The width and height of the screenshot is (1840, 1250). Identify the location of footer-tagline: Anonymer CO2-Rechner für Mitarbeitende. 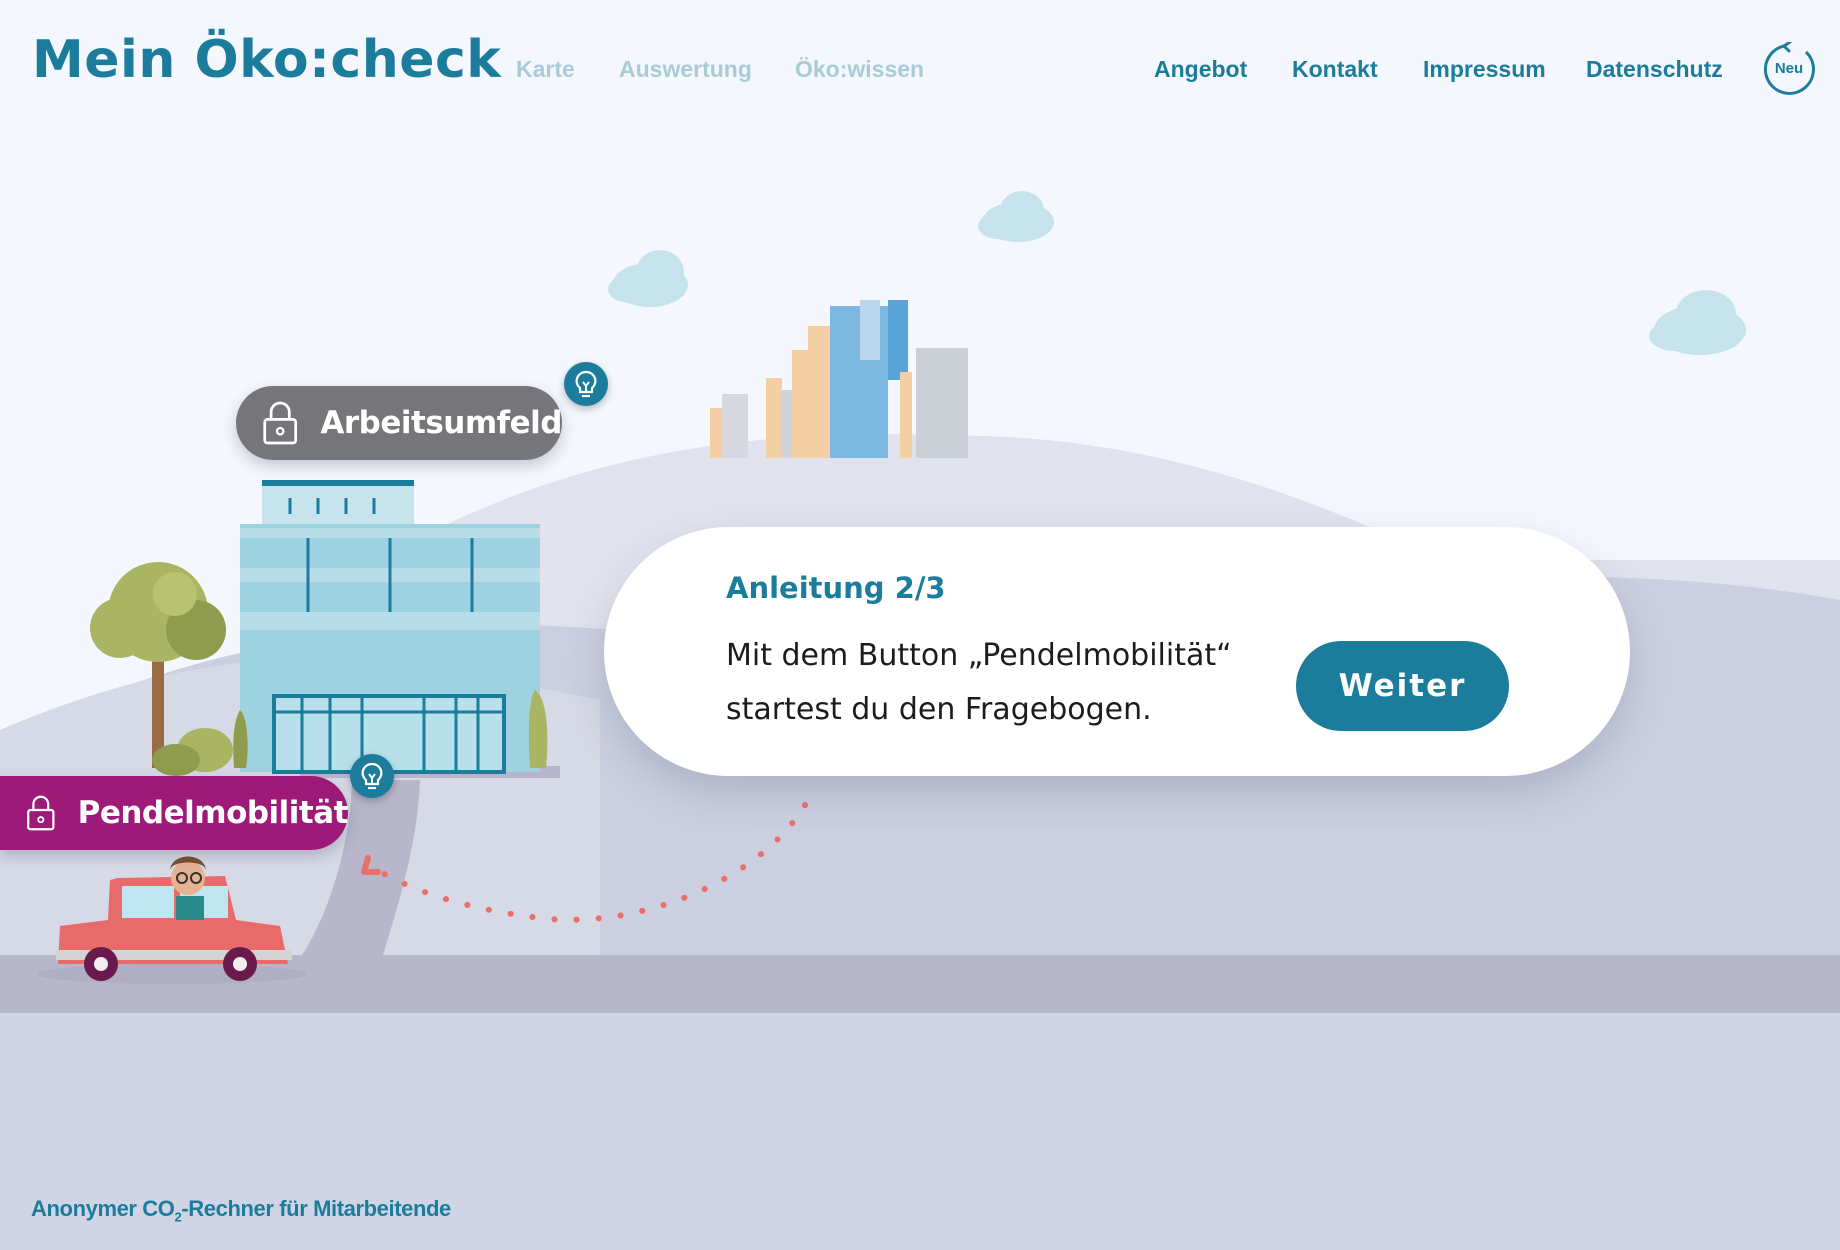
(241, 1210).